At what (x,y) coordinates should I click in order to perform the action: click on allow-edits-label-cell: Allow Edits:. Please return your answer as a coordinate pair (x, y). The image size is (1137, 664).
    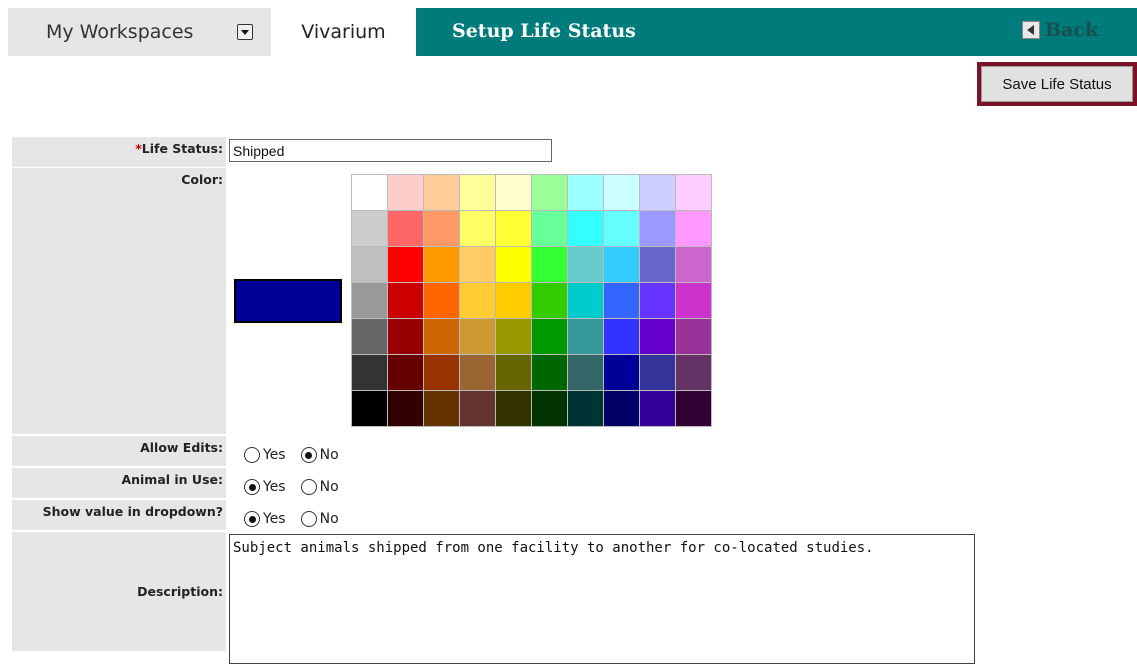
    Looking at the image, I should click on (119, 451).